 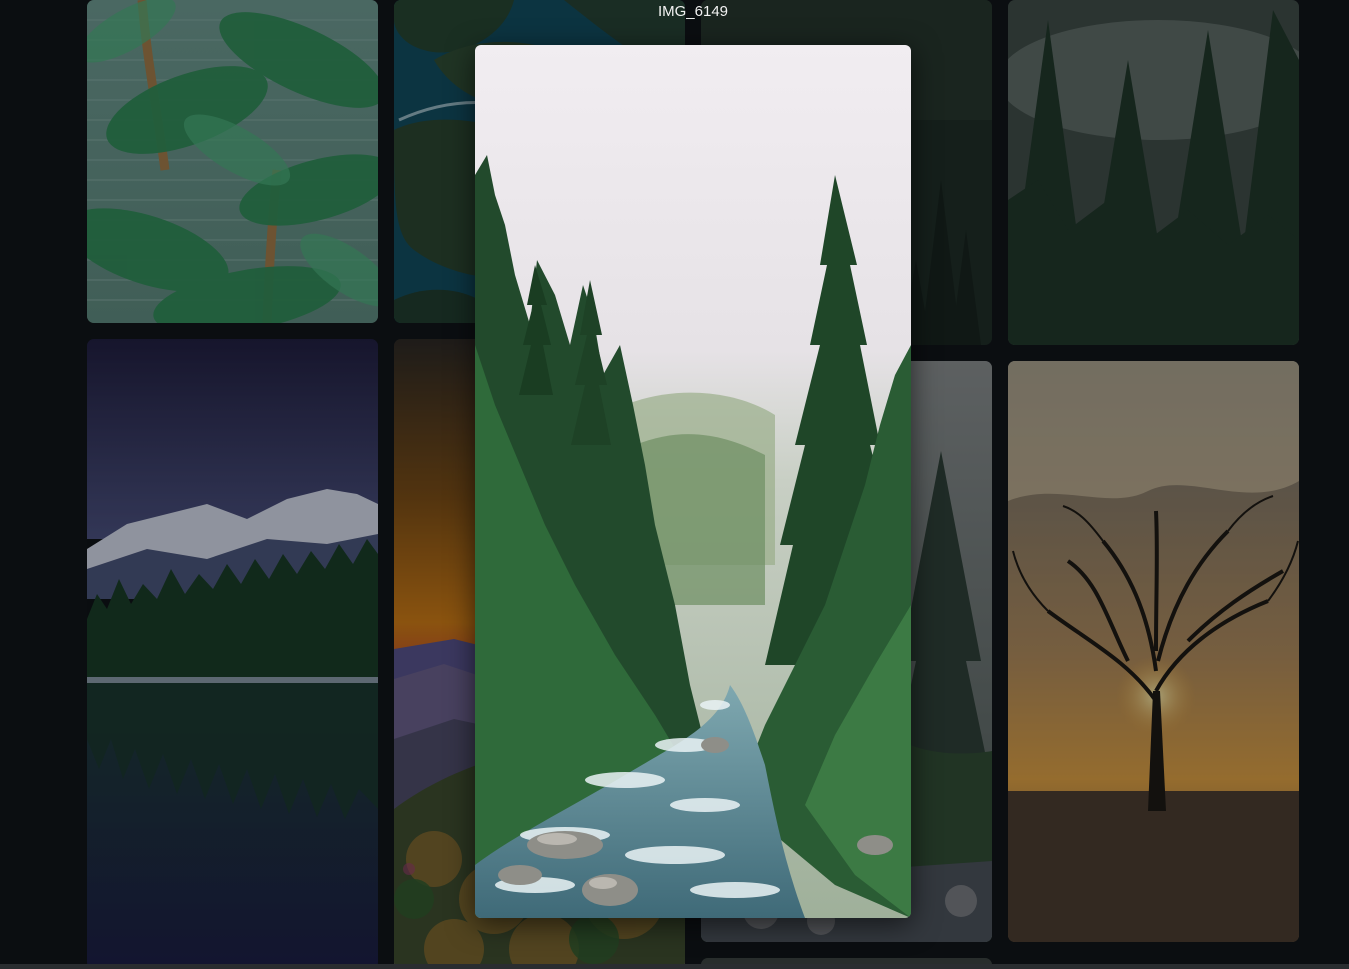 I want to click on palm-leaves-photo-icon, so click(x=232, y=161).